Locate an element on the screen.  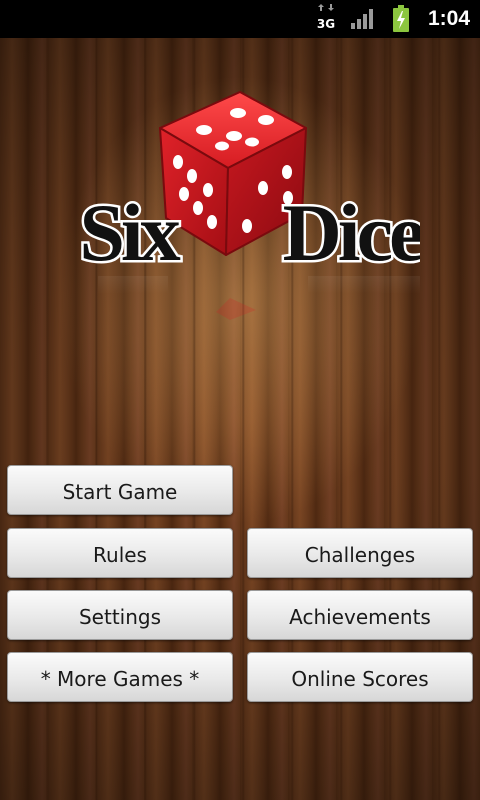
challenges-label: Challenges is located at coordinates (360, 555).